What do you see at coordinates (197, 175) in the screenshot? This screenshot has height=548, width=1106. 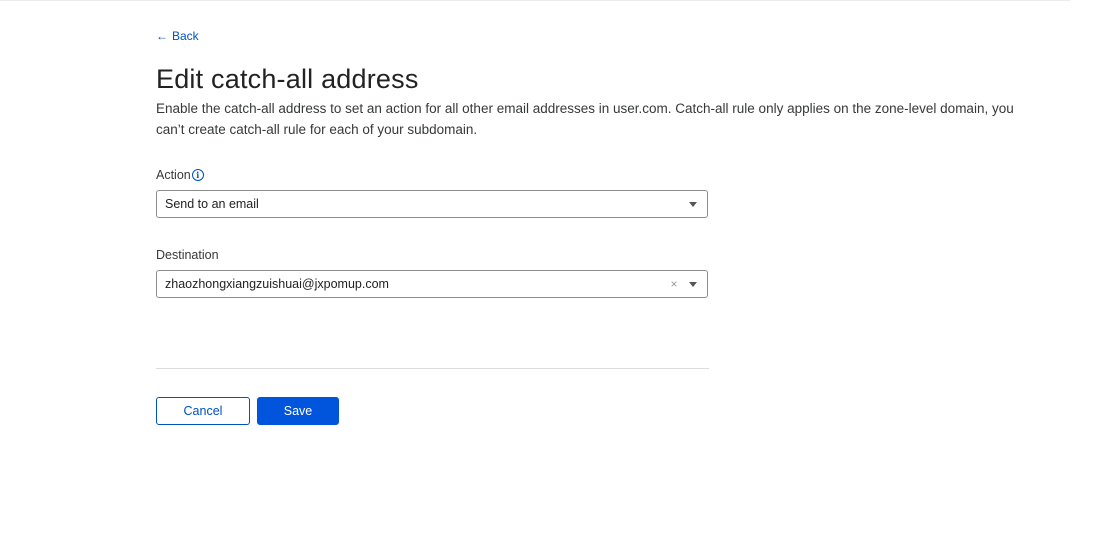 I see `info-icon: i` at bounding box center [197, 175].